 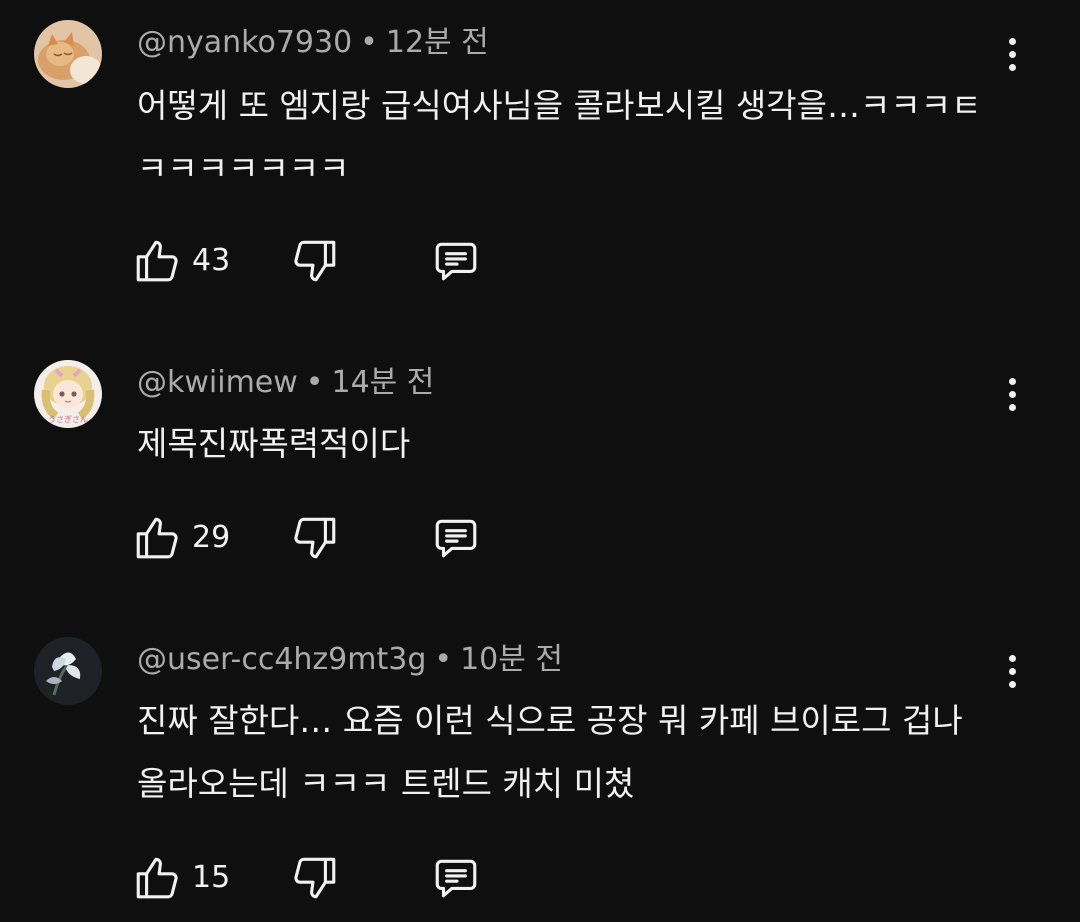 What do you see at coordinates (244, 42) in the screenshot?
I see `comment-author: @nyanko7930` at bounding box center [244, 42].